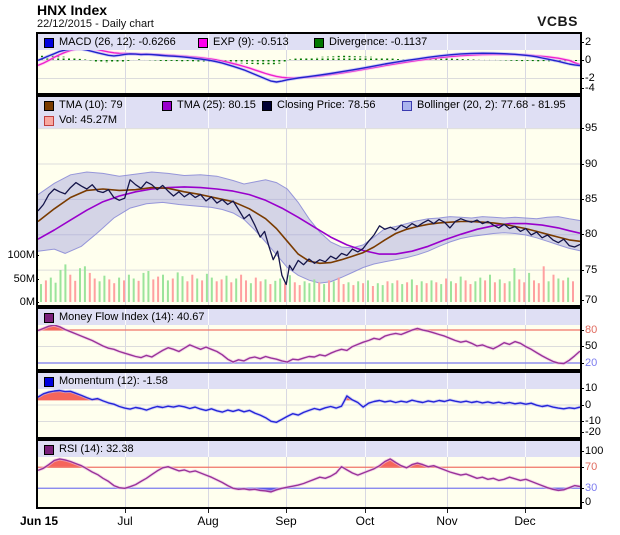 This screenshot has width=620, height=535. I want to click on legend-label: MACD (26, 12): -0.6266, so click(117, 42).